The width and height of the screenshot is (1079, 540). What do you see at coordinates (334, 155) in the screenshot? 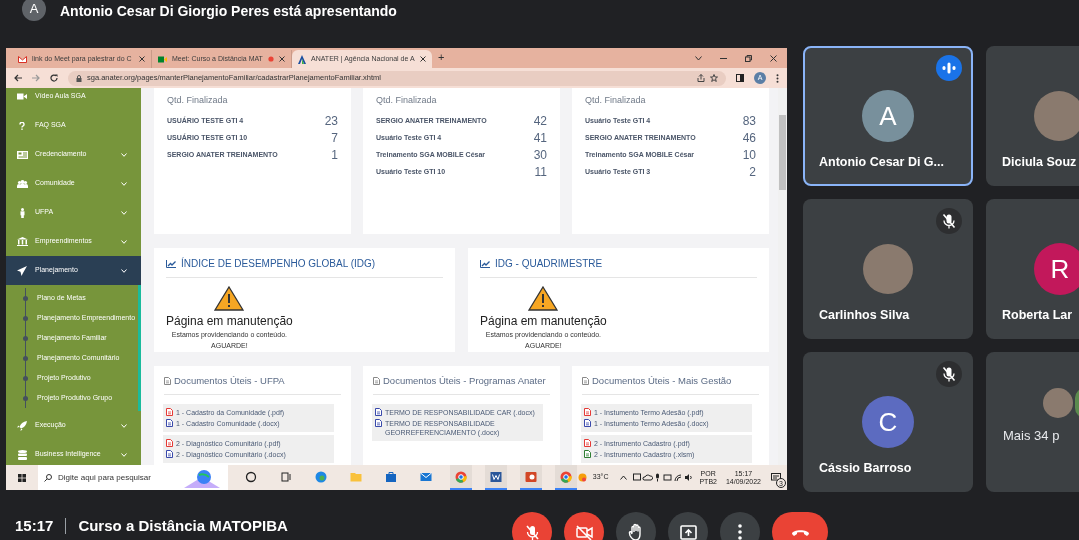
I see `count-value: 1` at bounding box center [334, 155].